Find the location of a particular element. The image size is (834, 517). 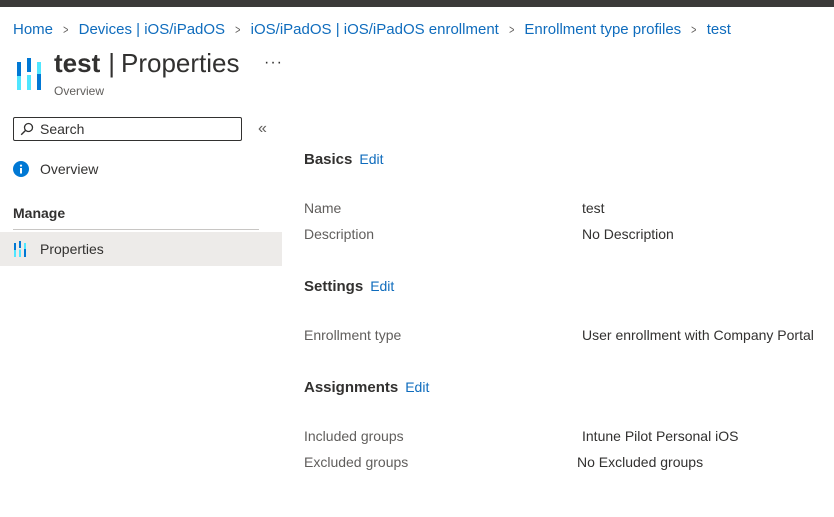

search-icon is located at coordinates (27, 129).